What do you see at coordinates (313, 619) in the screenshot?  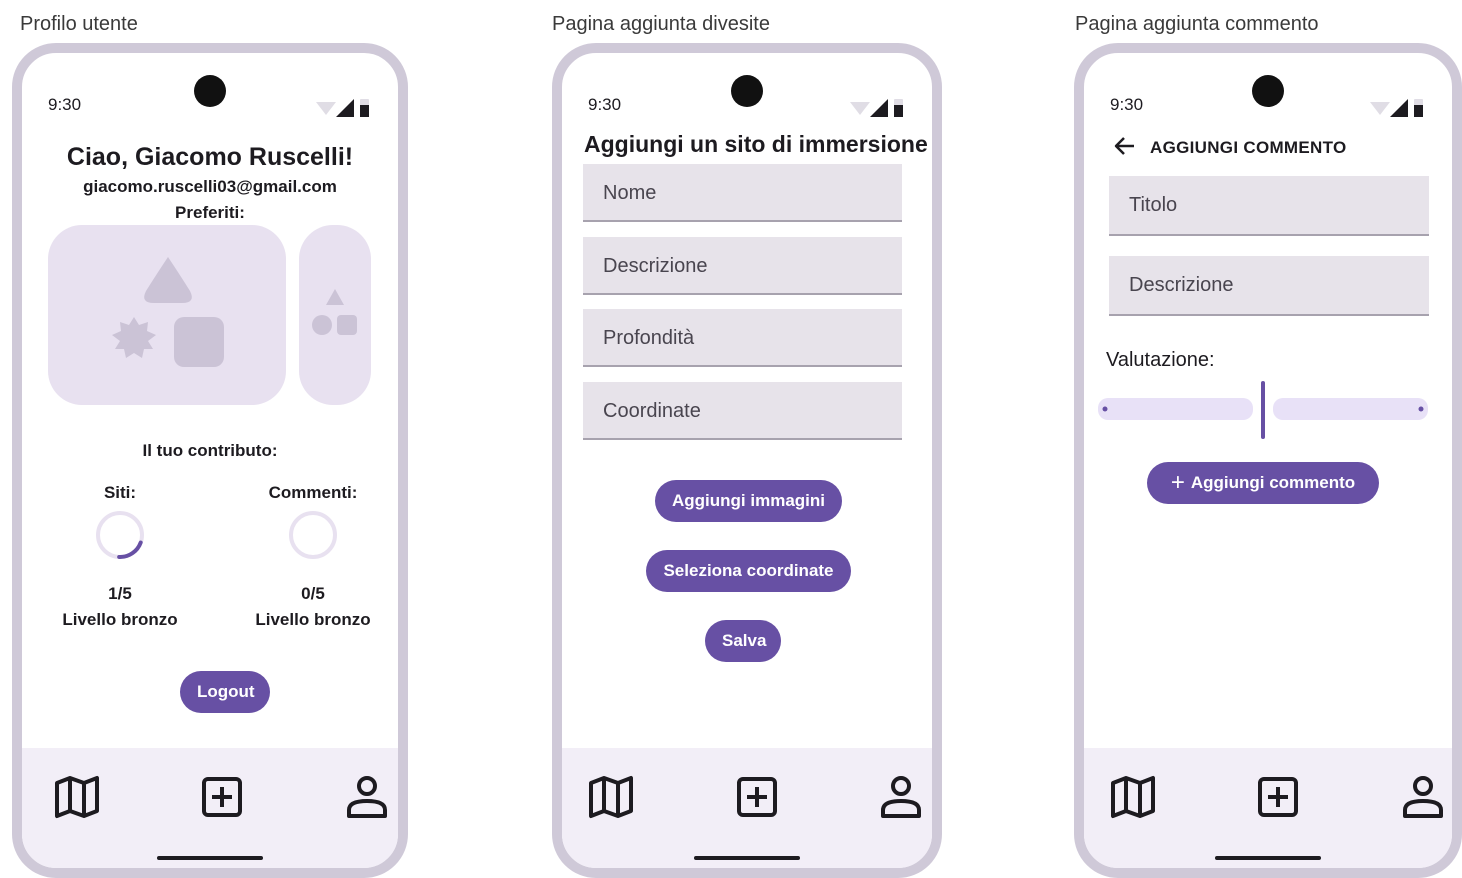 I see `comments-level: Livello bronzo` at bounding box center [313, 619].